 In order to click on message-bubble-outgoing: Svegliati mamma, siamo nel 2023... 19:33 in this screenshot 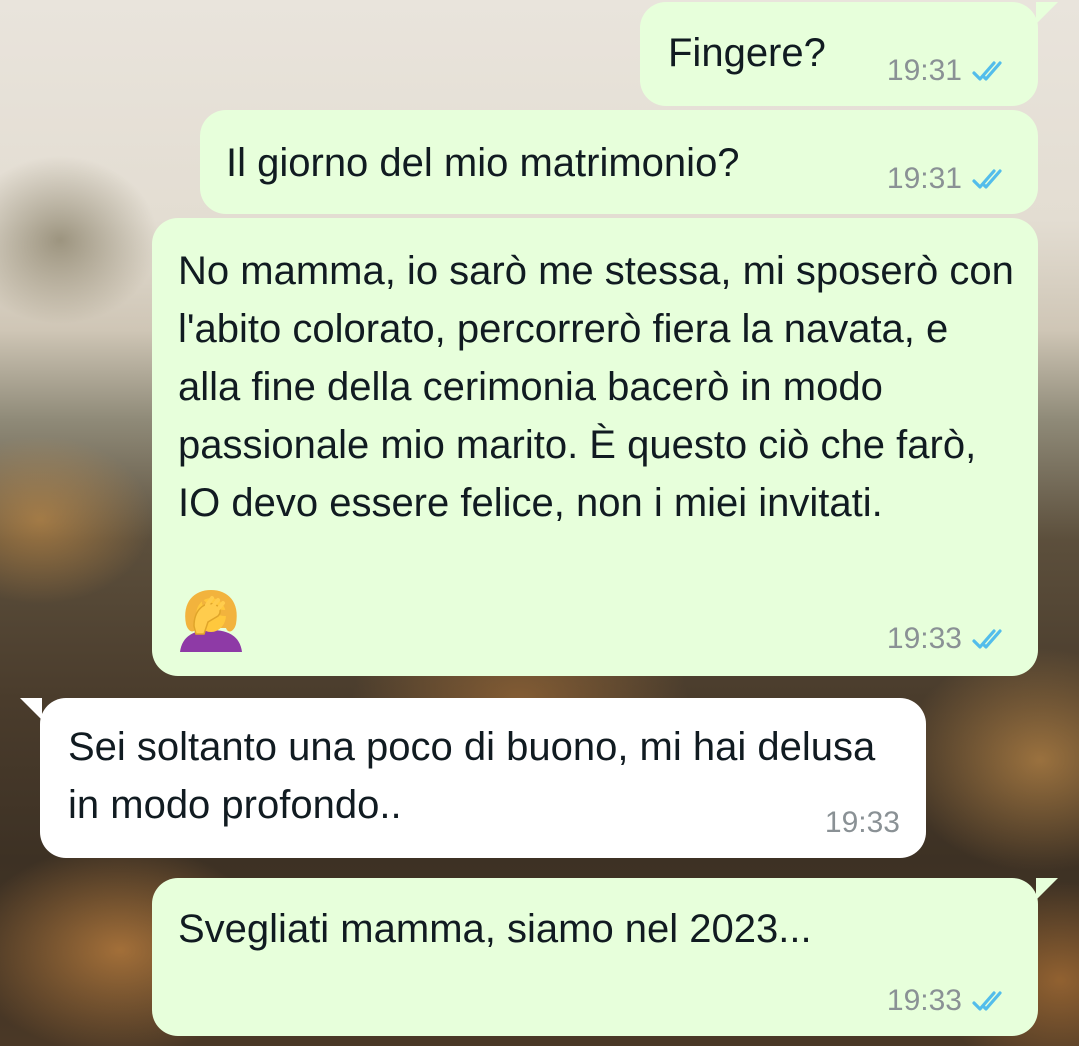, I will do `click(595, 957)`.